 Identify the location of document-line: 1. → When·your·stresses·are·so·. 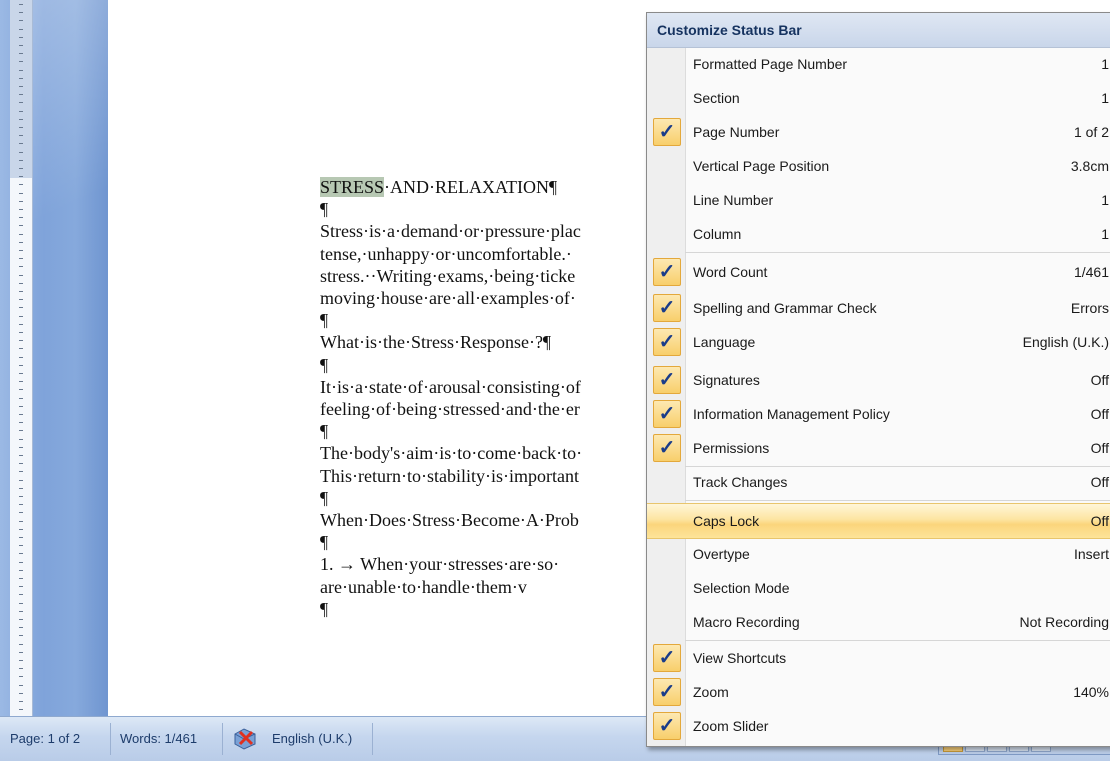
(439, 564).